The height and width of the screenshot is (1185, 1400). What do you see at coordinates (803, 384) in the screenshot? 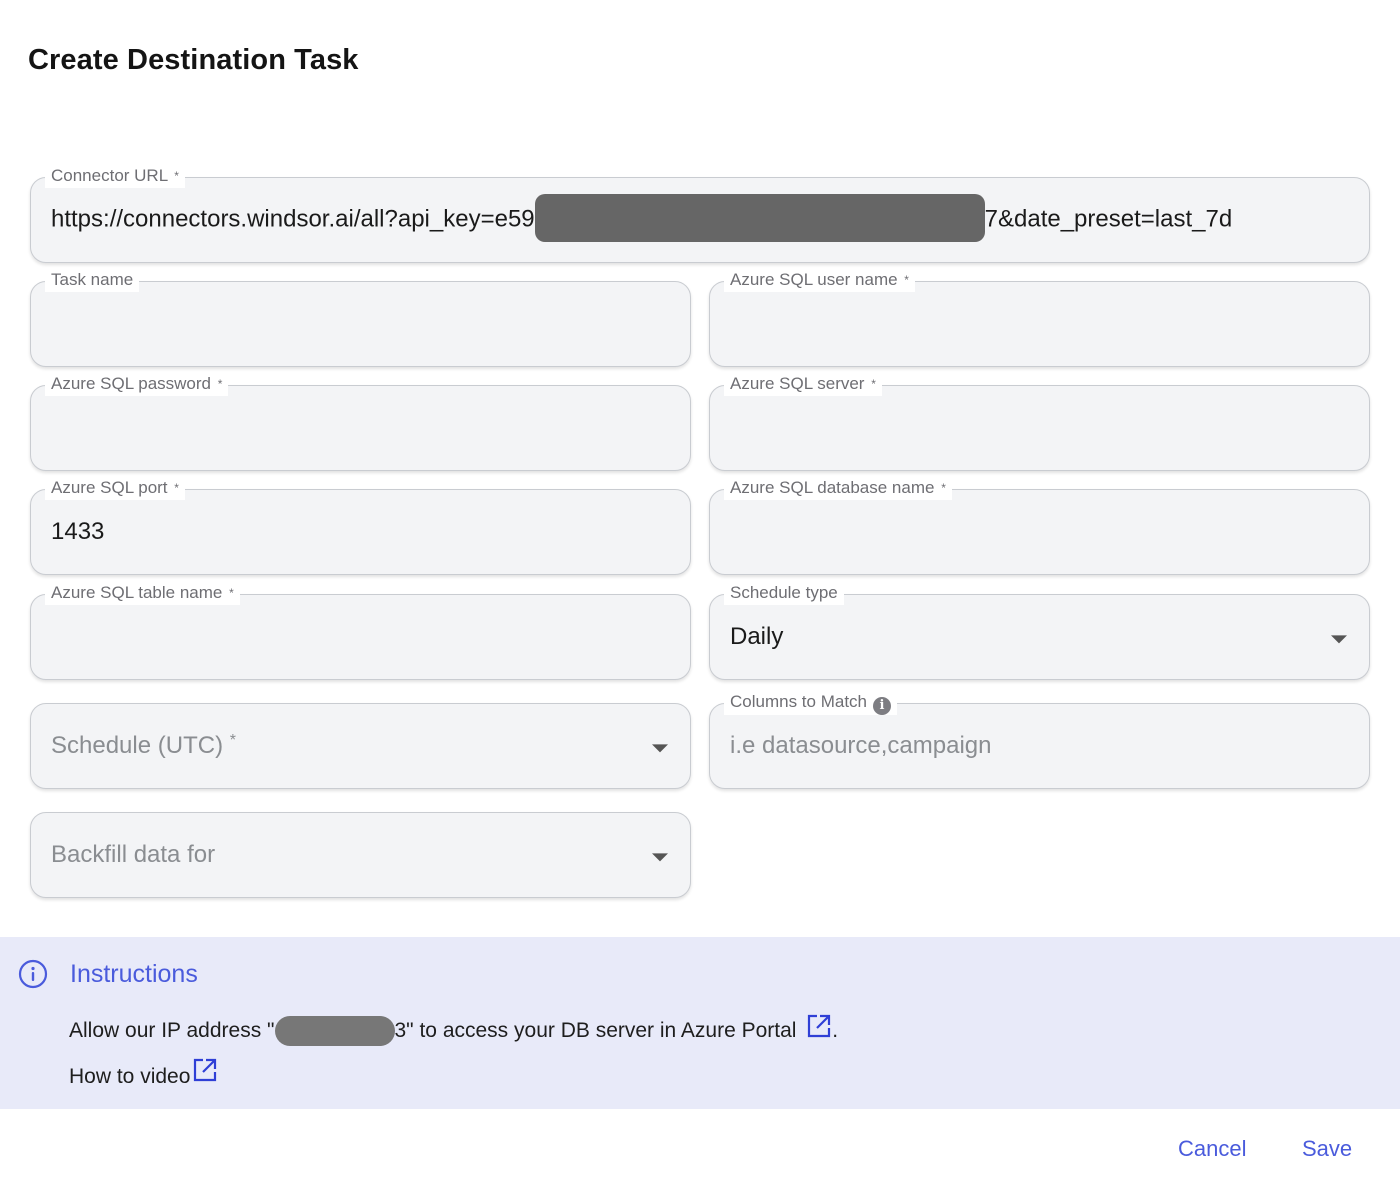
I see `azure-sql-server-label: Azure SQL server *` at bounding box center [803, 384].